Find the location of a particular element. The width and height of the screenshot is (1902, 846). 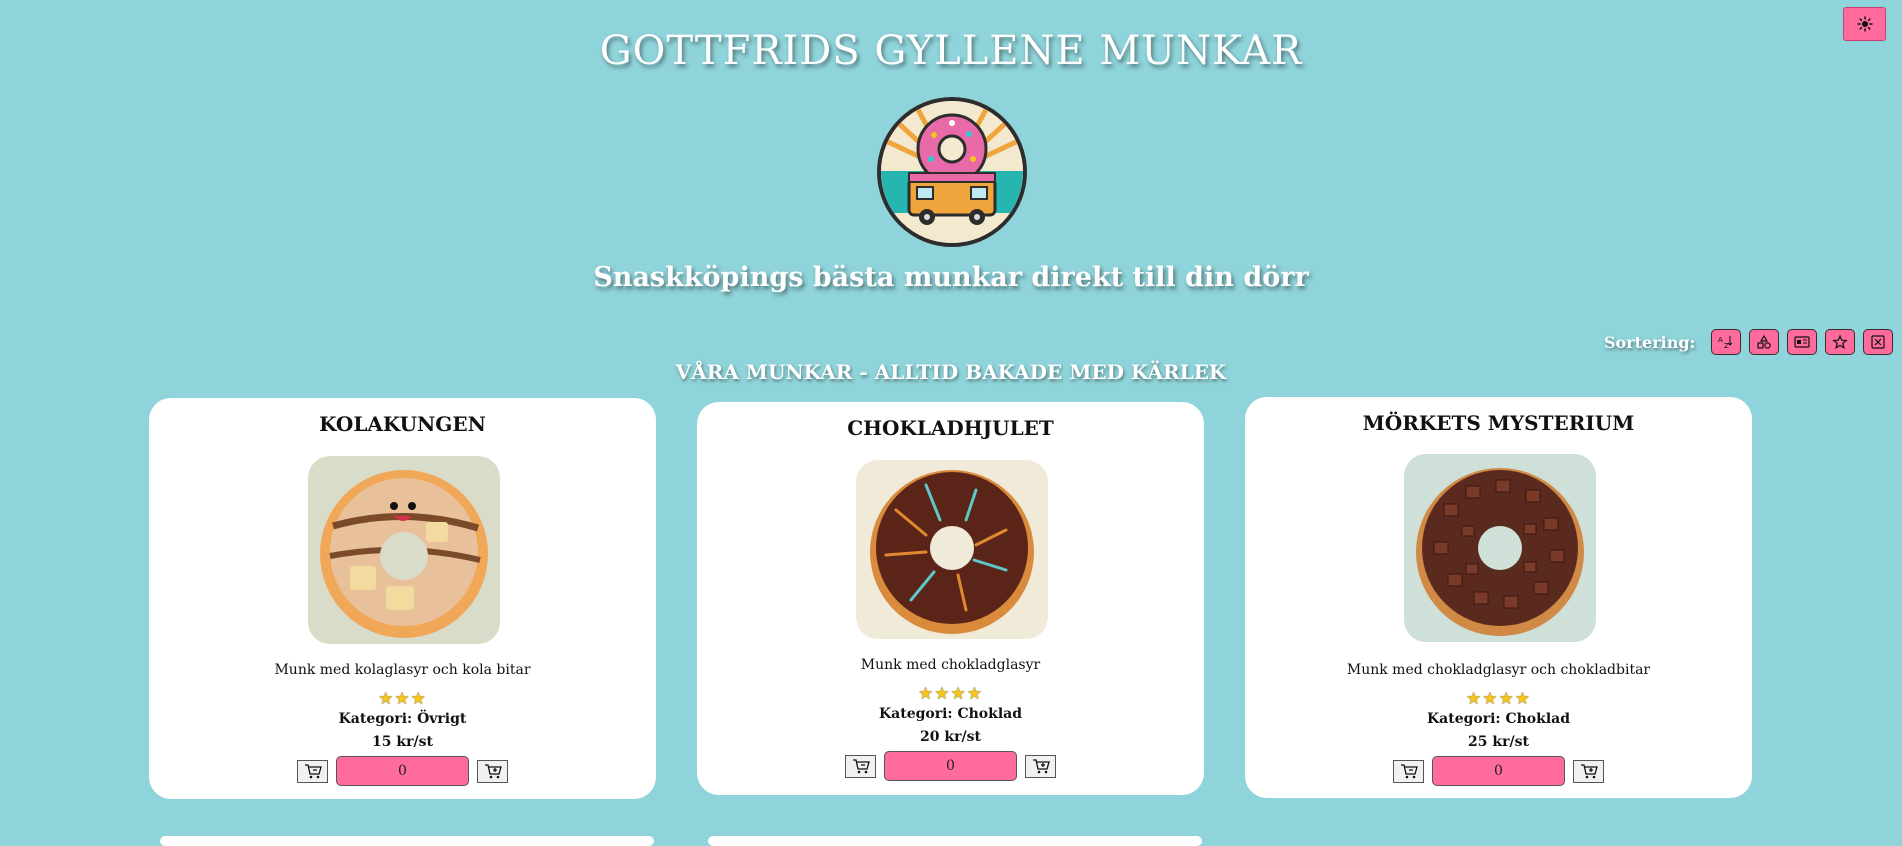

rating-stars: ★★★ is located at coordinates (402, 699).